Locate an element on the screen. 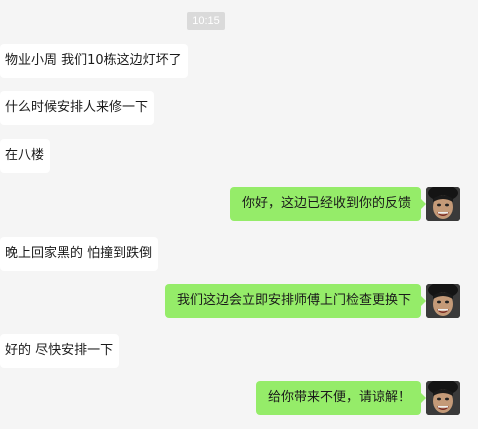  message-bubble-outgoing: 我们这边会立即安排师傅上门检查更换下 is located at coordinates (295, 301).